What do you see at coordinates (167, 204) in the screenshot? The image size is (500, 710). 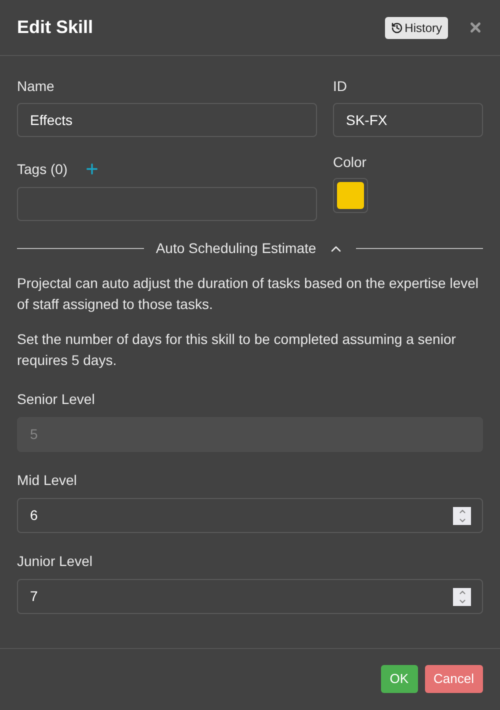 I see `tags-field` at bounding box center [167, 204].